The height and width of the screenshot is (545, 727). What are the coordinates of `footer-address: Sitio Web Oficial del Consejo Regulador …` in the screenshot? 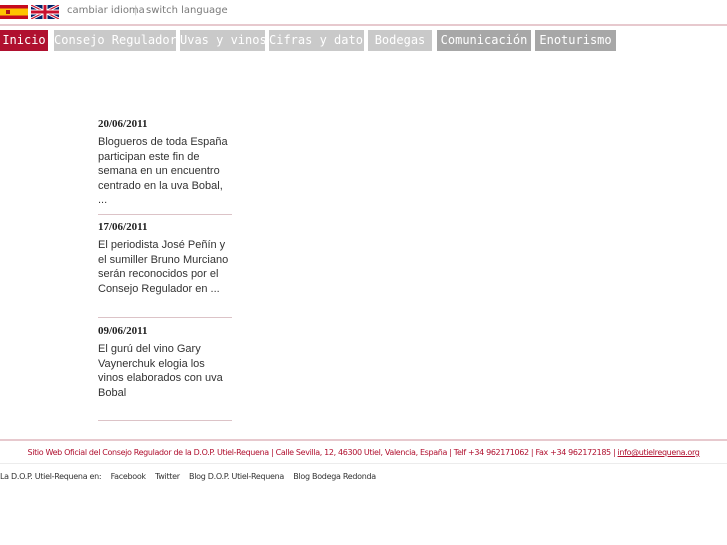 It's located at (322, 452).